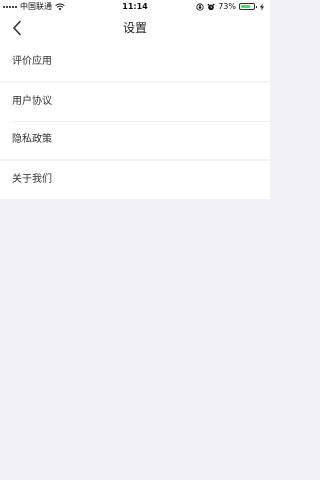  Describe the element at coordinates (227, 6) in the screenshot. I see `battery-percent: 73%` at that location.